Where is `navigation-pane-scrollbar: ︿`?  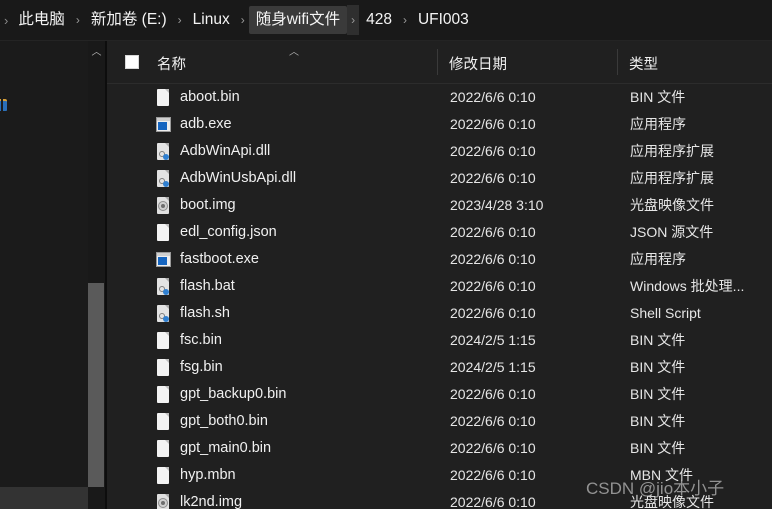
navigation-pane-scrollbar: ︿ is located at coordinates (96, 264).